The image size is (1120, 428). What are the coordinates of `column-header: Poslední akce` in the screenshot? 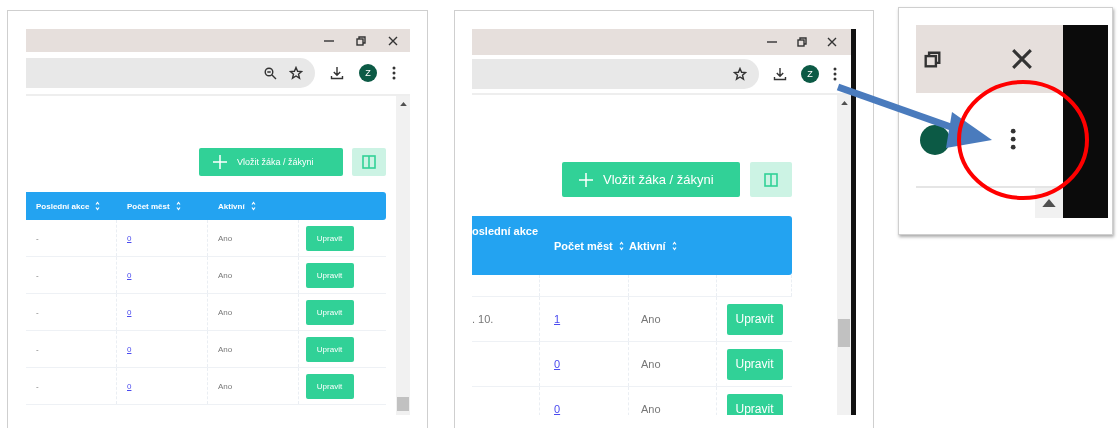 It's located at (63, 206).